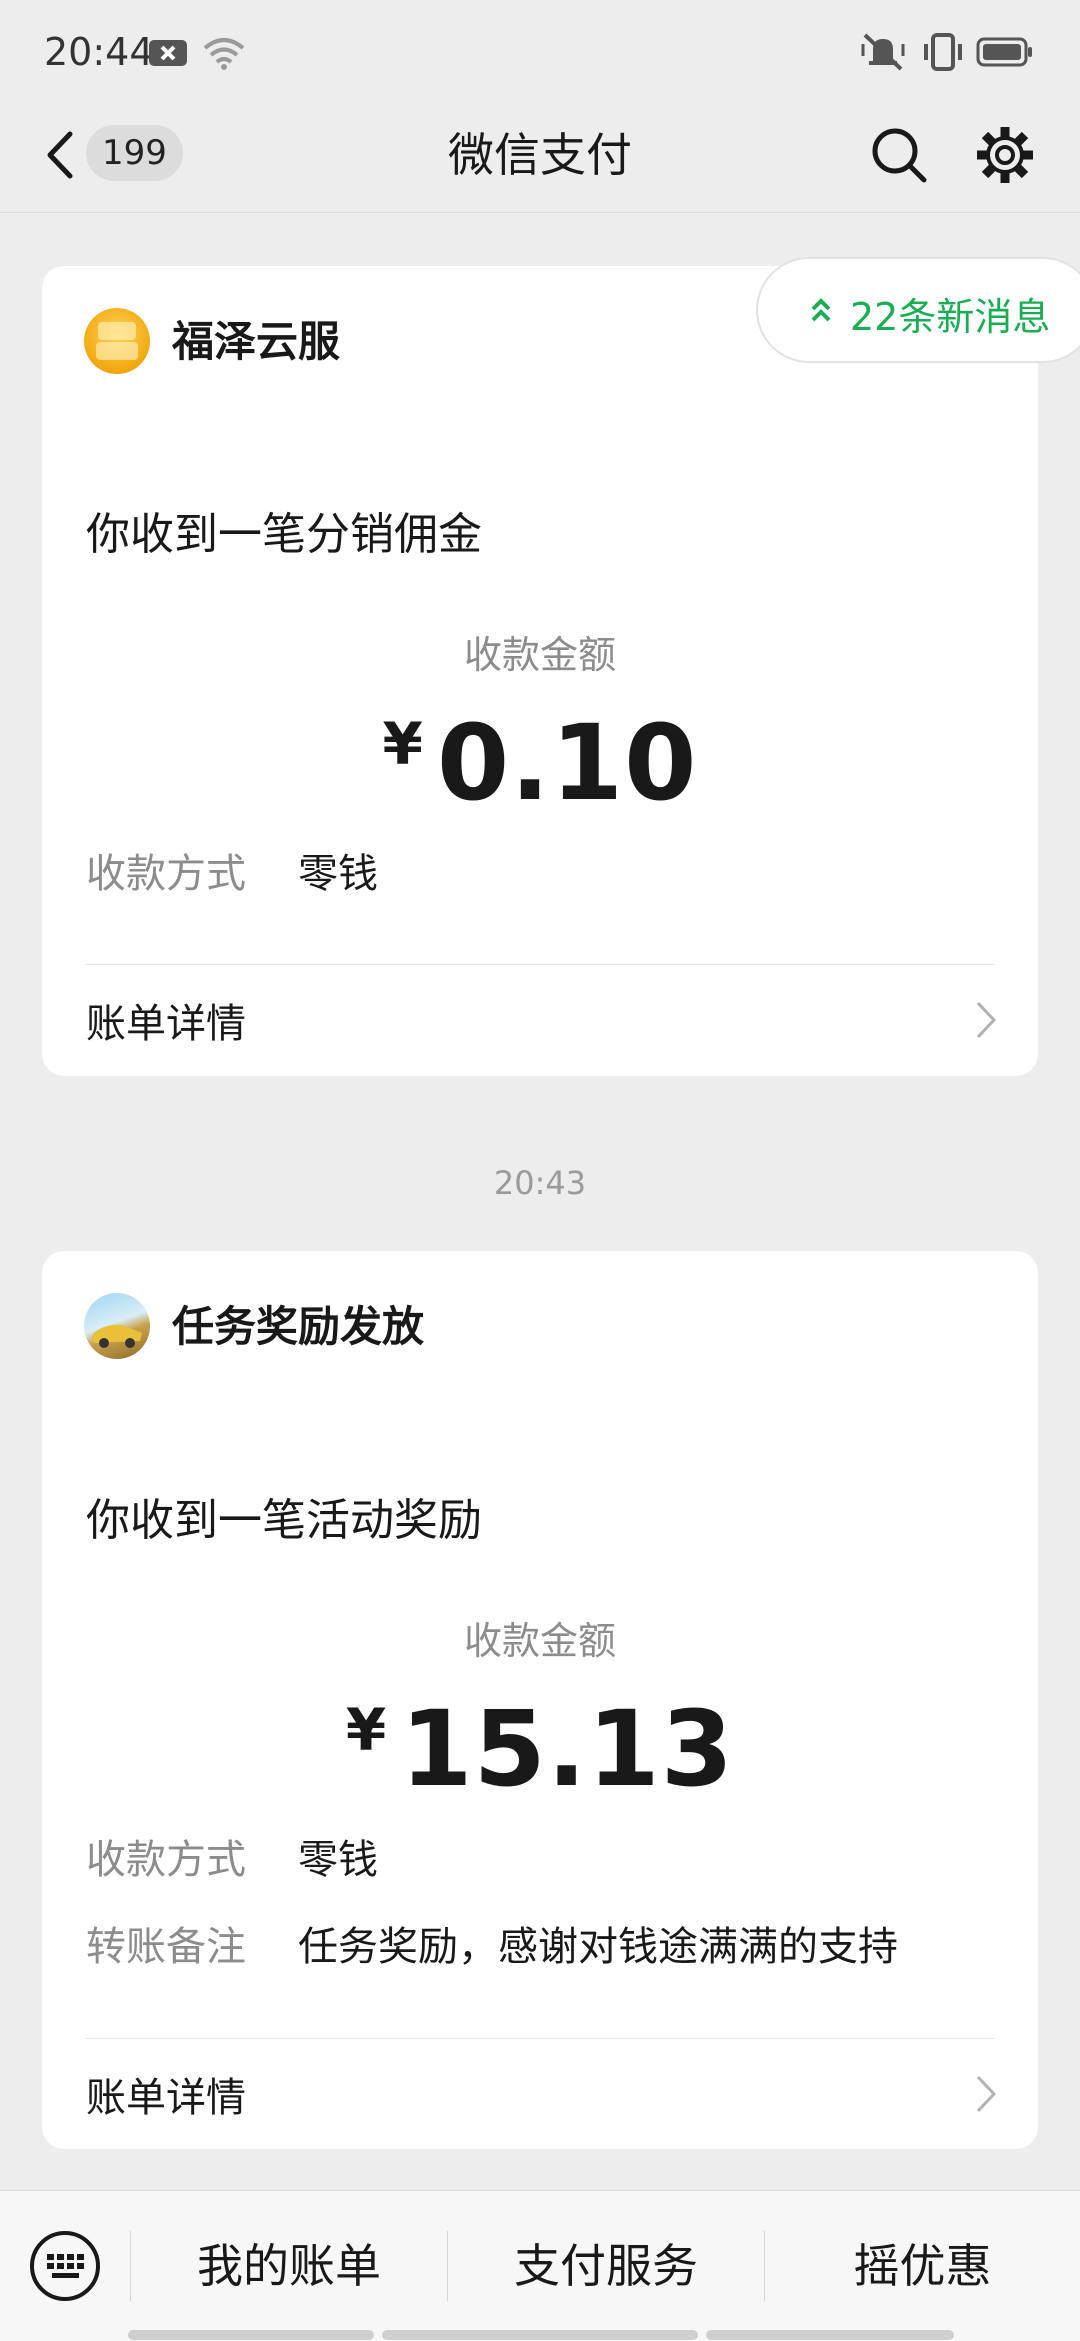 This screenshot has height=2341, width=1080. What do you see at coordinates (1004, 52) in the screenshot?
I see `battery-icon` at bounding box center [1004, 52].